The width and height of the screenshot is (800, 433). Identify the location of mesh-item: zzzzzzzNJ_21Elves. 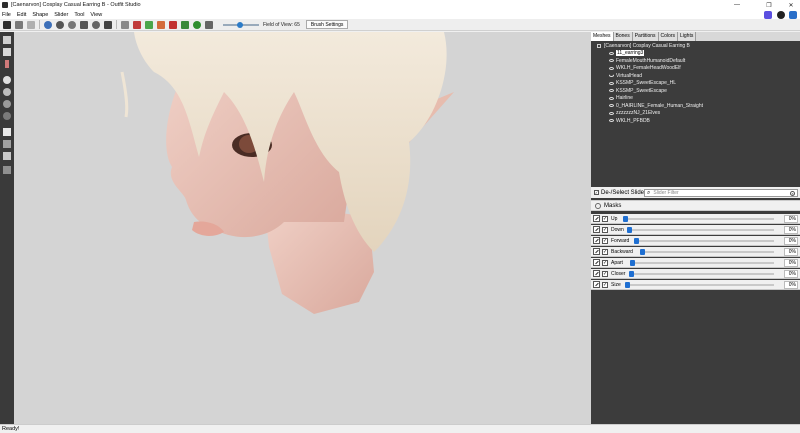
(634, 113).